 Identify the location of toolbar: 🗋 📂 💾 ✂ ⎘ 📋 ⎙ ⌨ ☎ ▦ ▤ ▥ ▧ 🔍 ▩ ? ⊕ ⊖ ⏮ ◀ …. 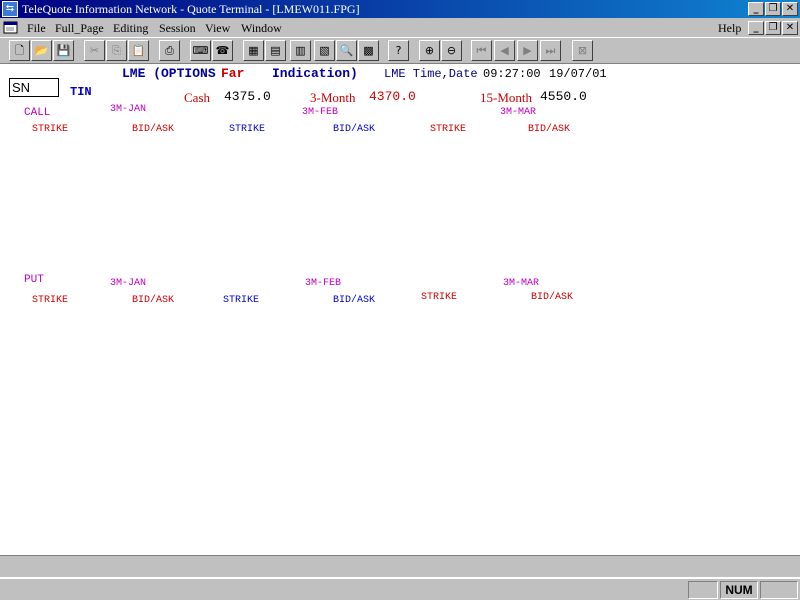
(400, 50).